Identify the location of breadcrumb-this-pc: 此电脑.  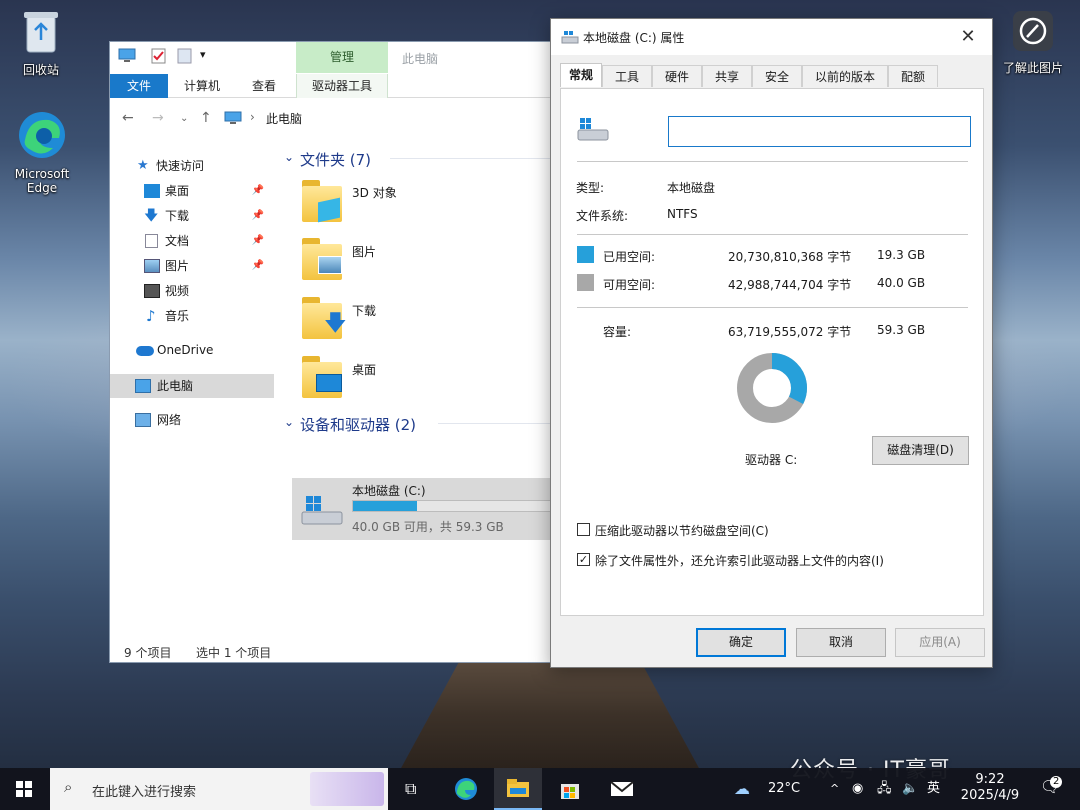
(284, 118).